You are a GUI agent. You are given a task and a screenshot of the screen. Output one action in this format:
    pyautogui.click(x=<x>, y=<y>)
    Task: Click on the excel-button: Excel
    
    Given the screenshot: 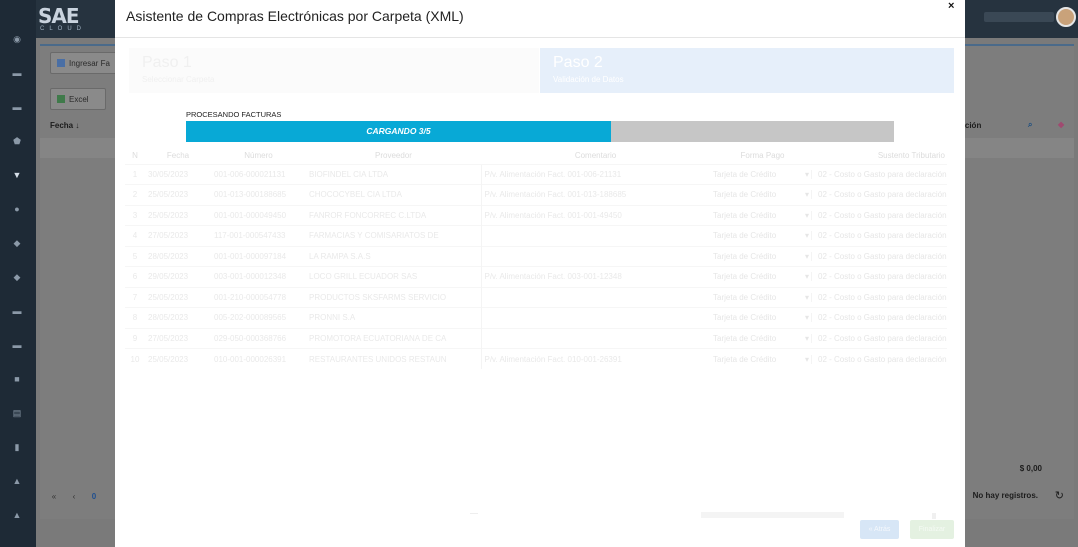 What is the action you would take?
    pyautogui.click(x=78, y=99)
    